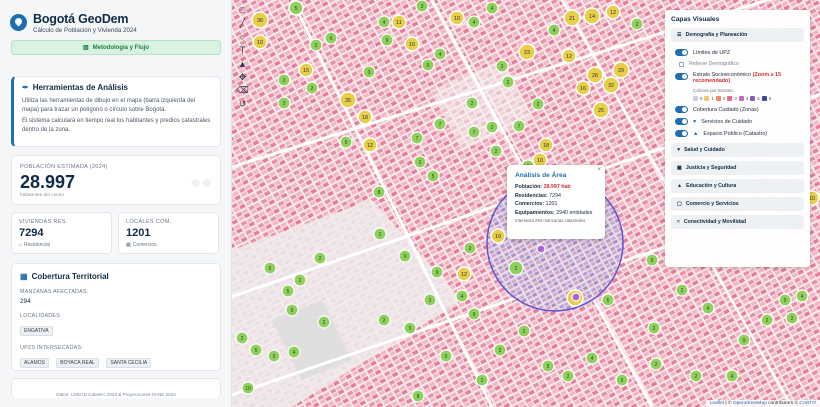 Image resolution: width=820 pixels, height=407 pixels. Describe the element at coordinates (379, 193) in the screenshot. I see `svg-text: 8` at that location.